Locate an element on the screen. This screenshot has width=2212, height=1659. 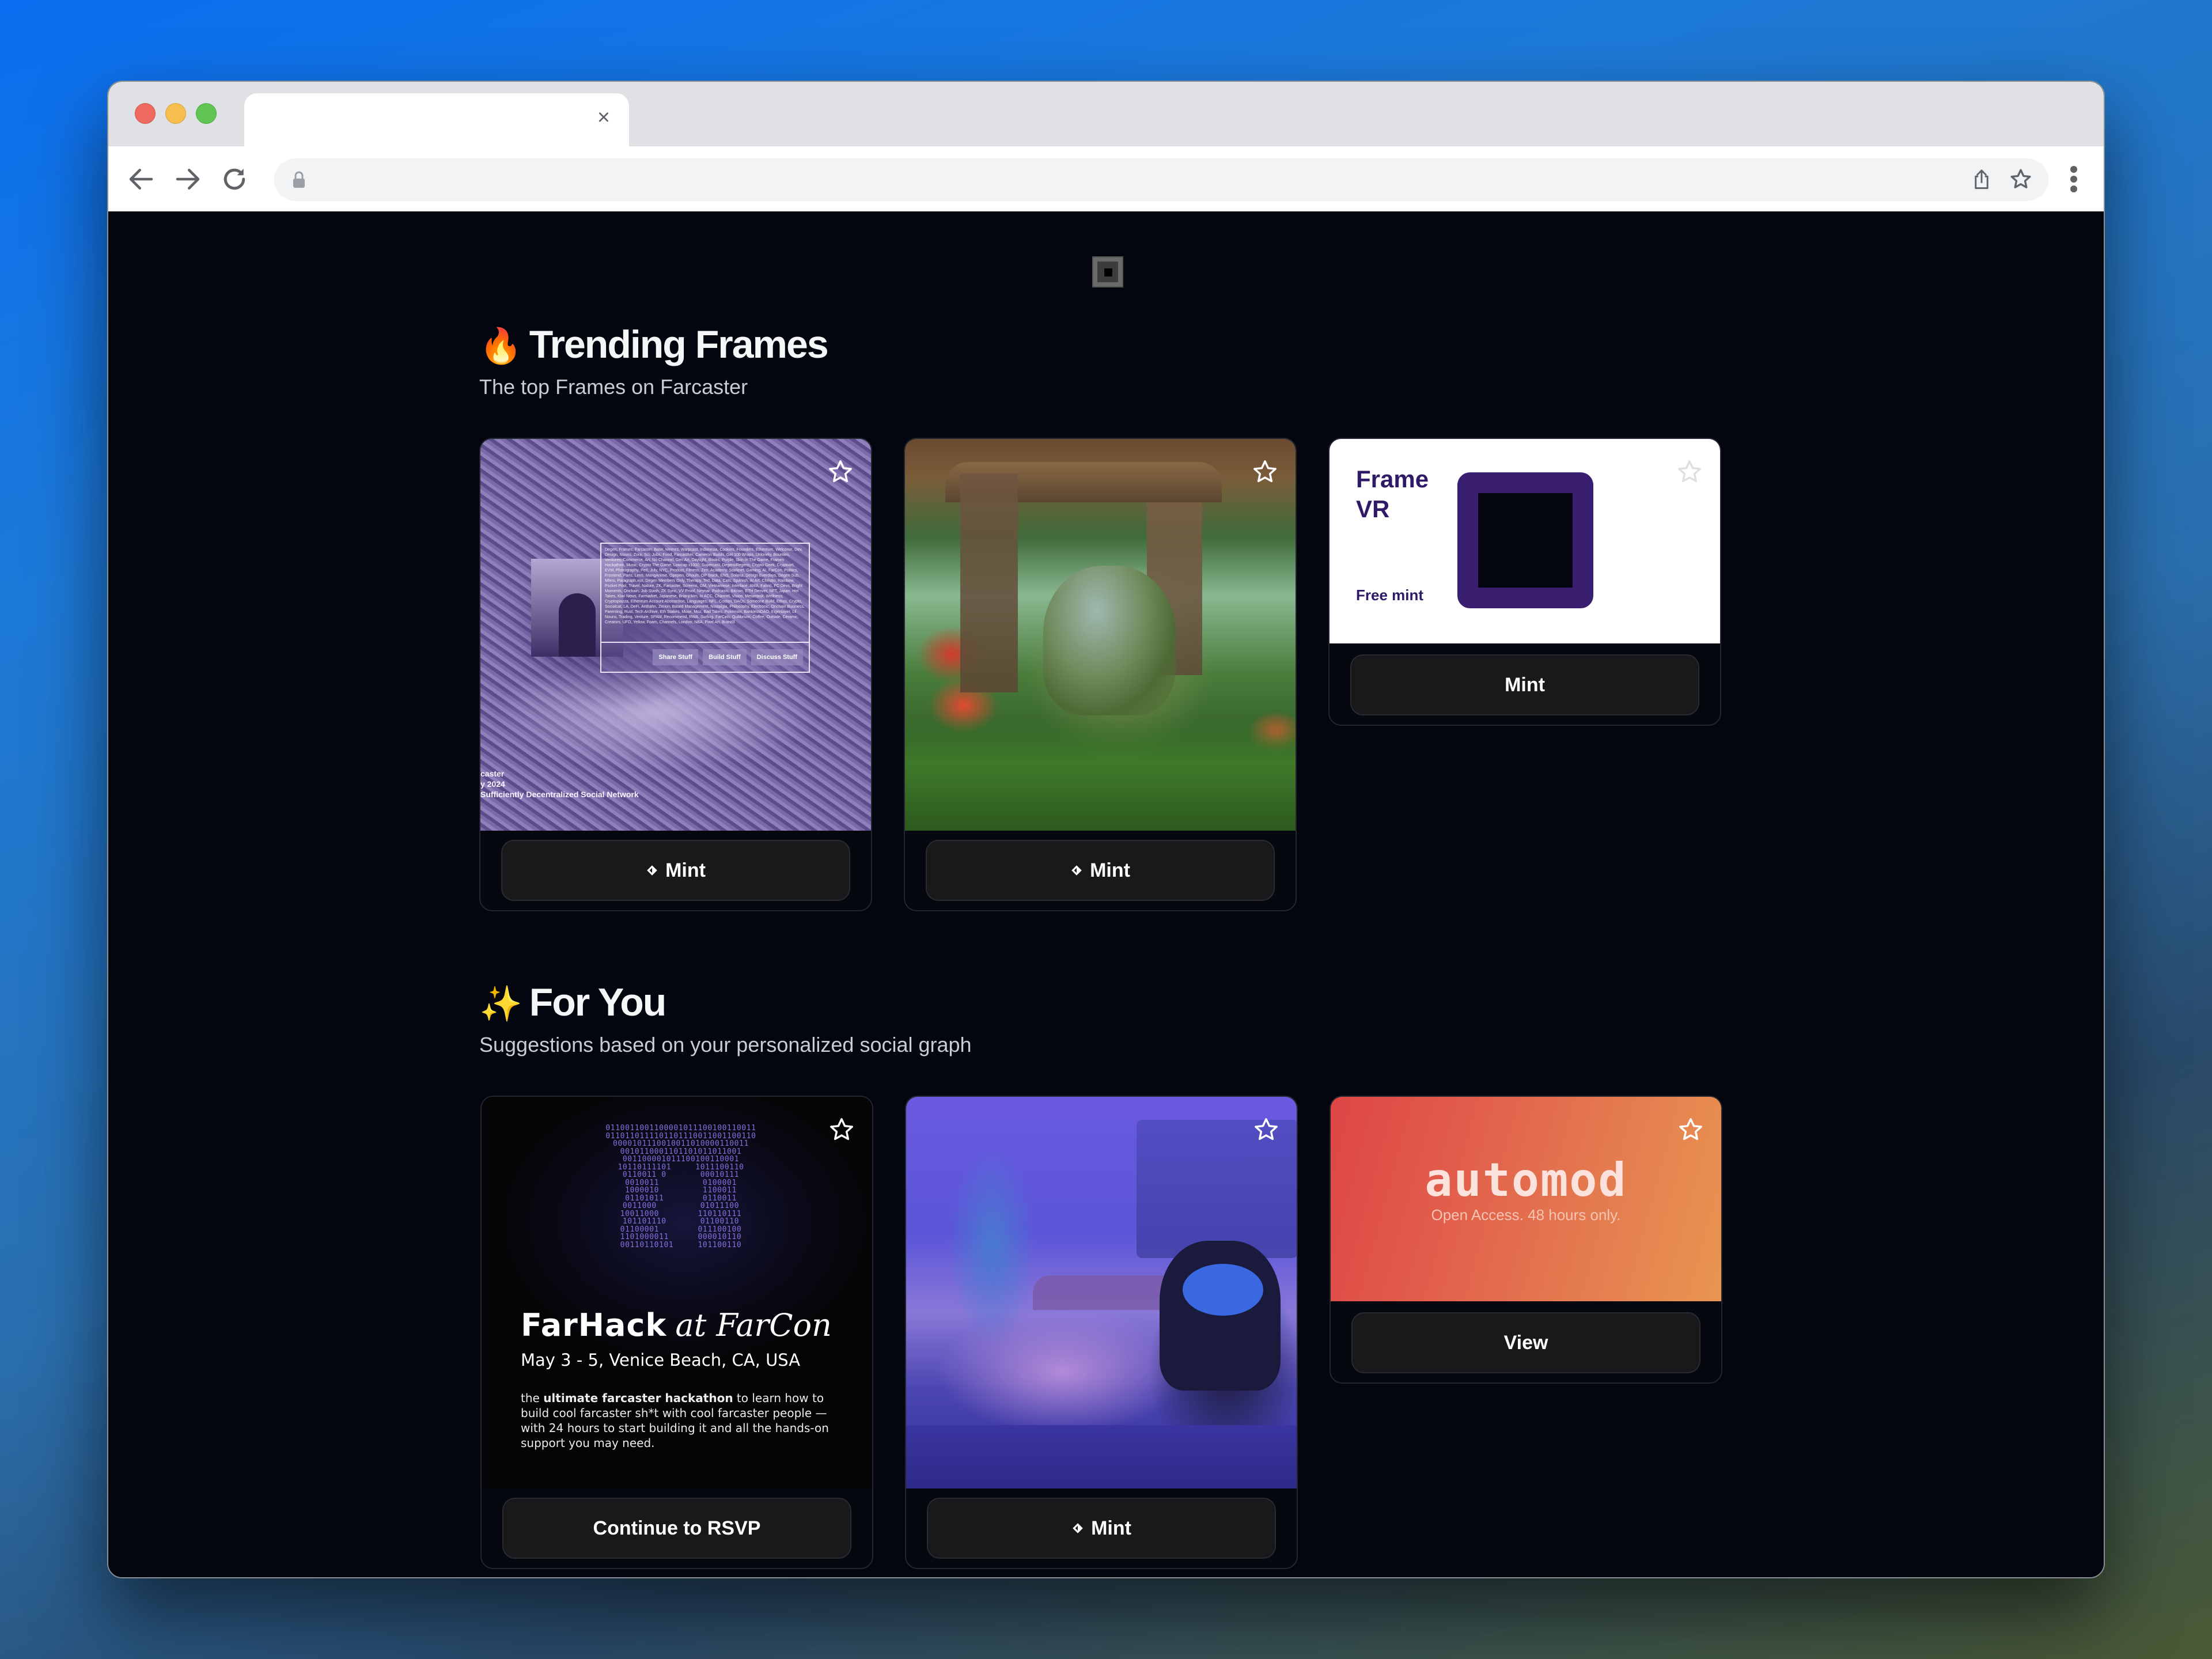
character is located at coordinates (1220, 1316).